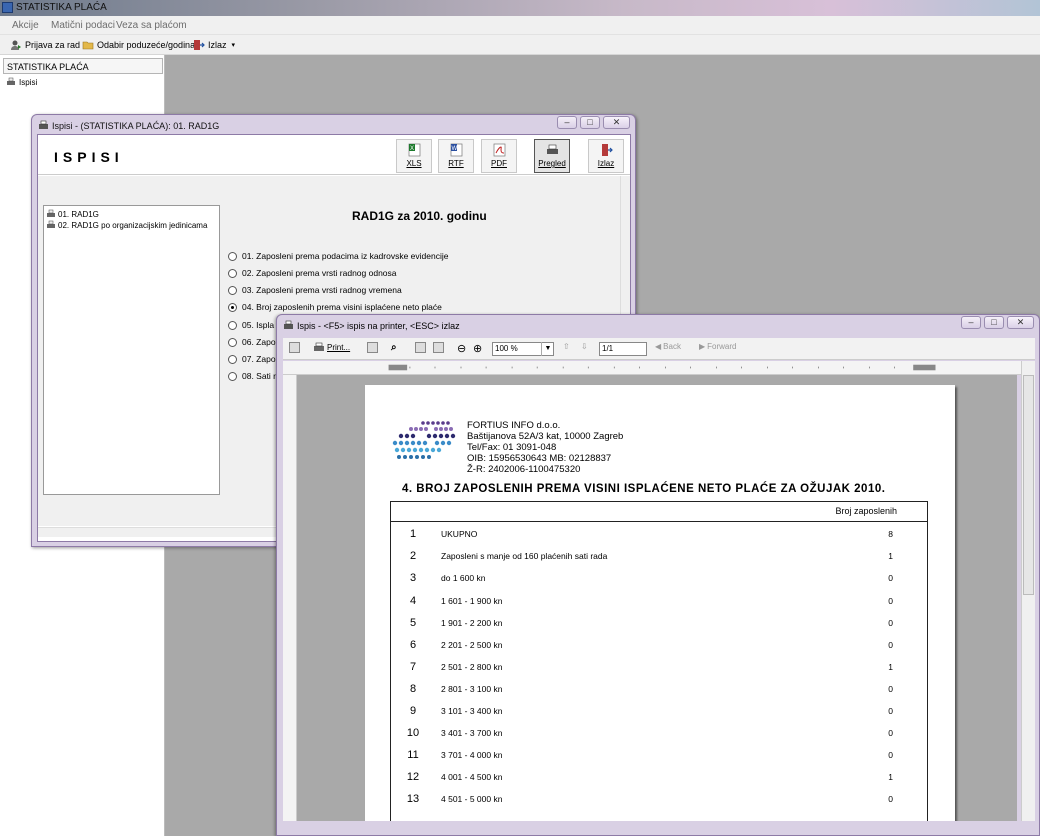  I want to click on horizontal-ruler, so click(656, 368).